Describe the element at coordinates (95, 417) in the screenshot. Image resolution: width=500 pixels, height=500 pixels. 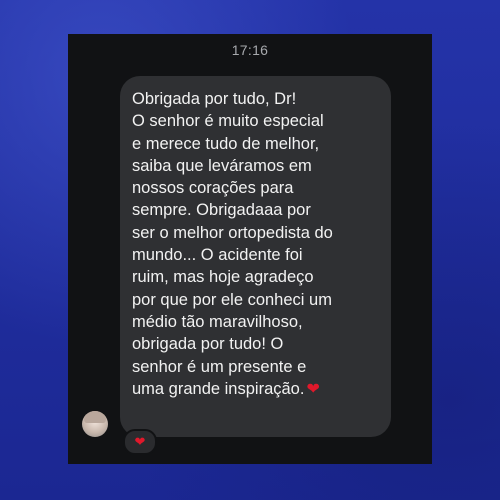
I see `avatar-hair` at that location.